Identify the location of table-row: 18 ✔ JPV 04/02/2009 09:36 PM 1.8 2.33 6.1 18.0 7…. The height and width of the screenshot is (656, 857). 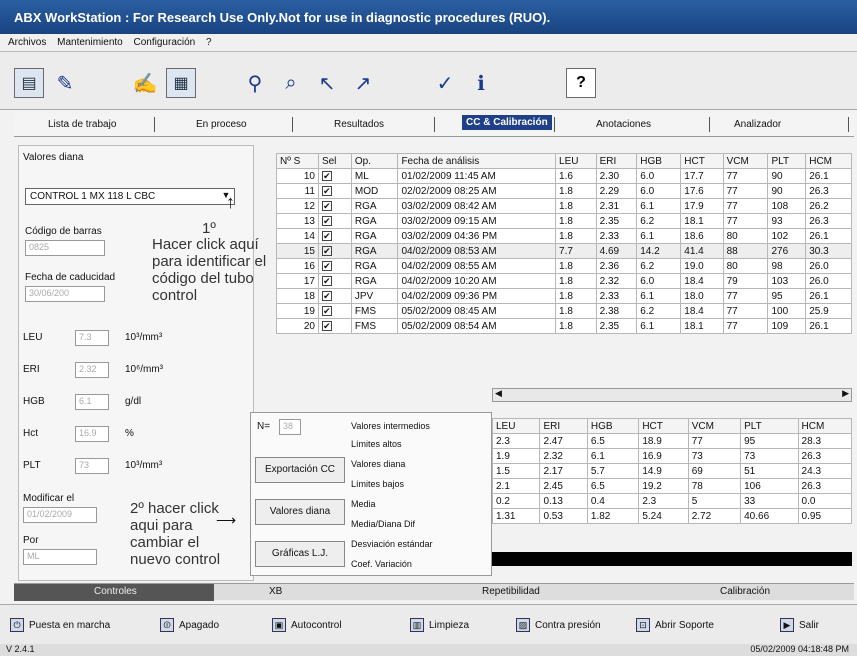
(564, 296).